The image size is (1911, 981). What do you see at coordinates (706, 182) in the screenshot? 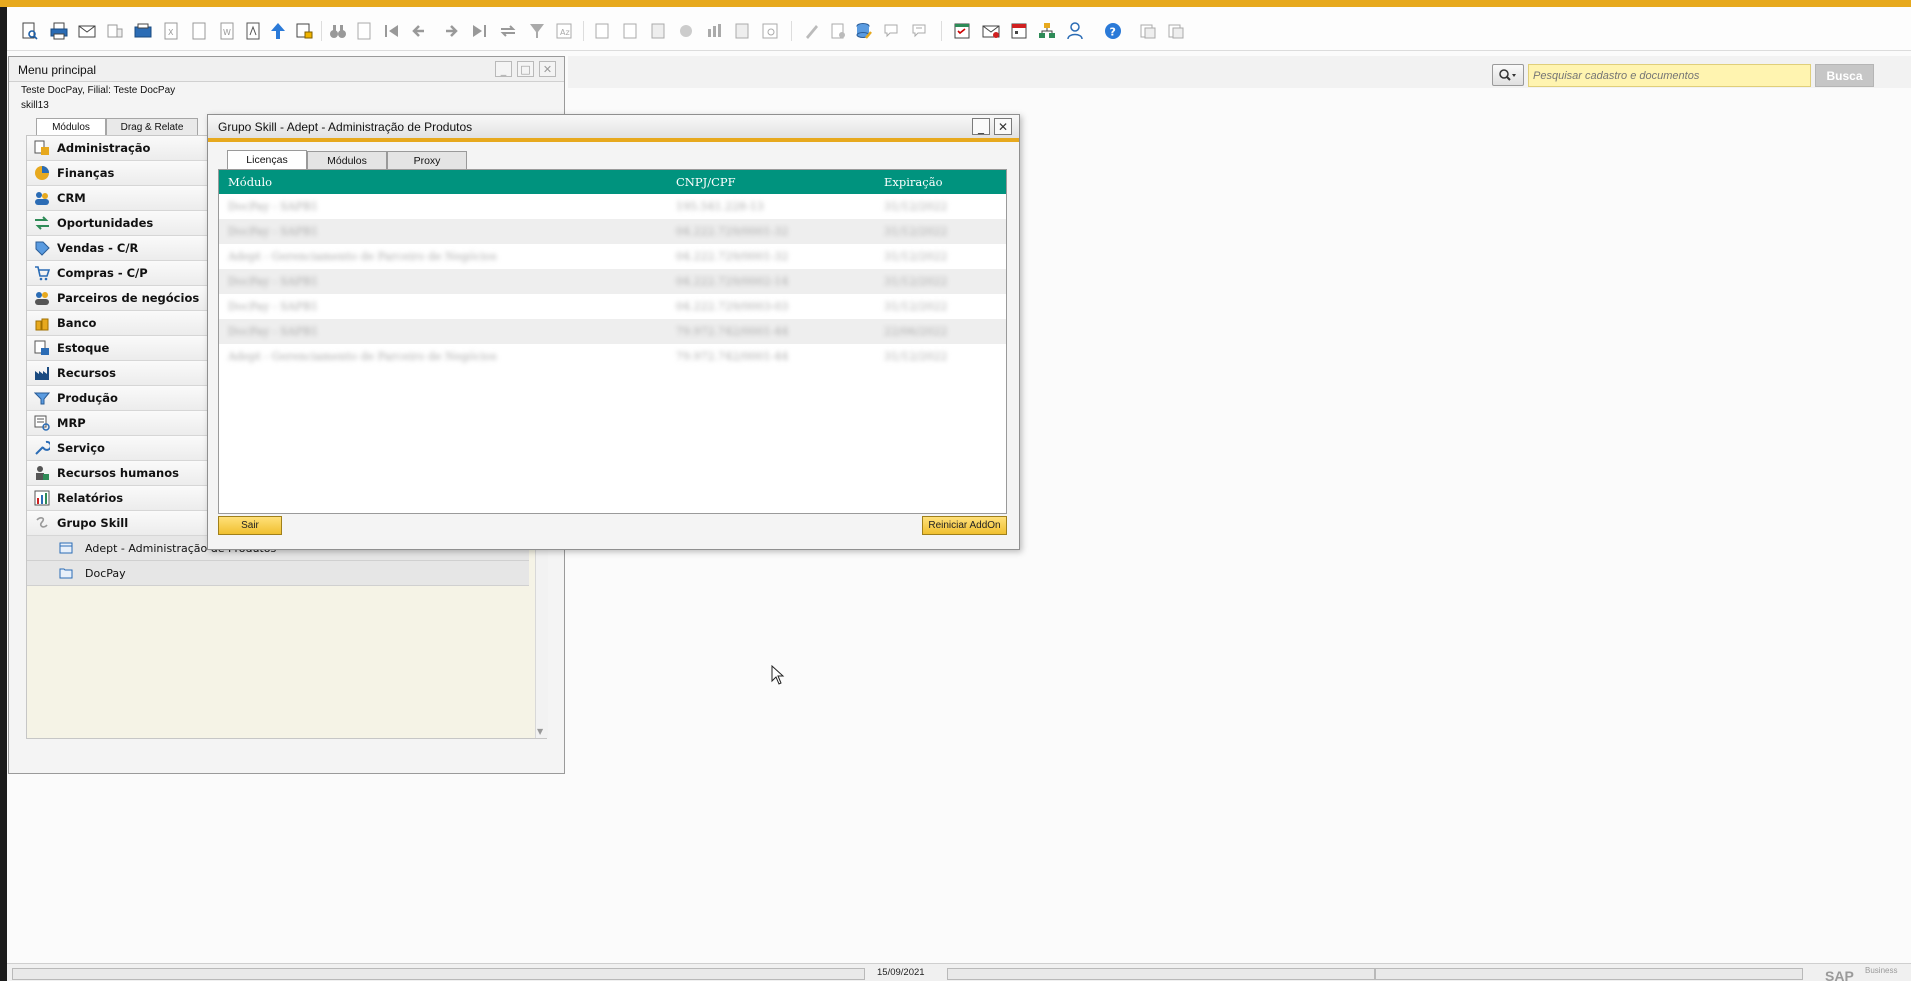
I see `column-header-cnpj: CNPJ/CPF` at bounding box center [706, 182].